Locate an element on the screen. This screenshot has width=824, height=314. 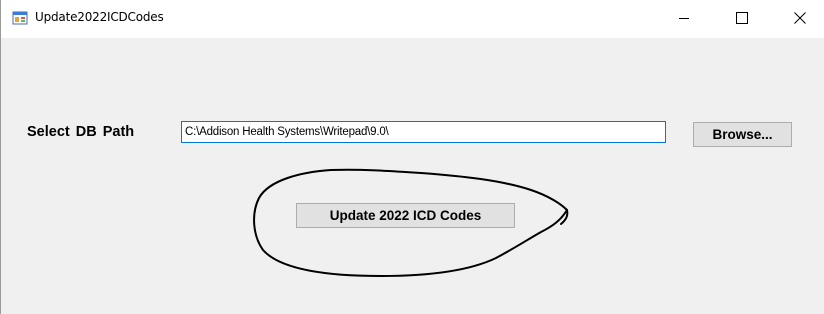
winforms-app-icon is located at coordinates (20, 18).